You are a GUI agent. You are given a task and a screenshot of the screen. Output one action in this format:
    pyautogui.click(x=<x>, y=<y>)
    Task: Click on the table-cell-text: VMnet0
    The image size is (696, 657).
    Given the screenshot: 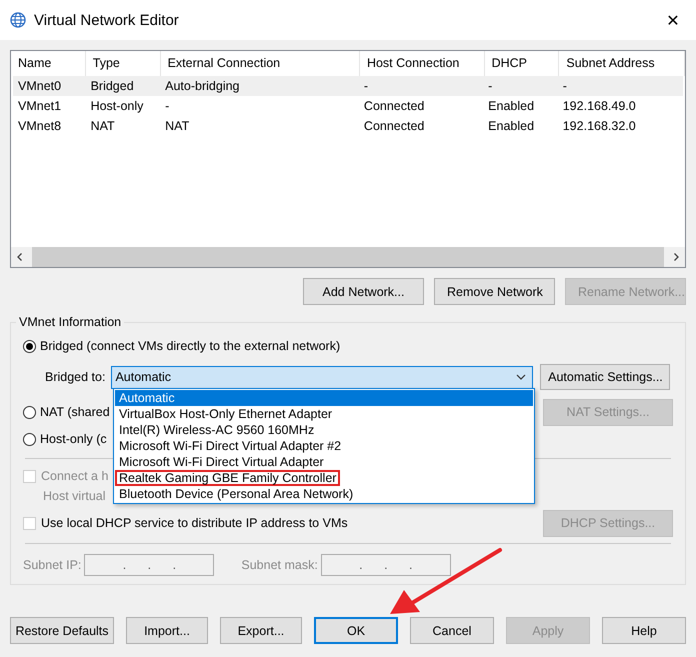 What is the action you would take?
    pyautogui.click(x=39, y=86)
    